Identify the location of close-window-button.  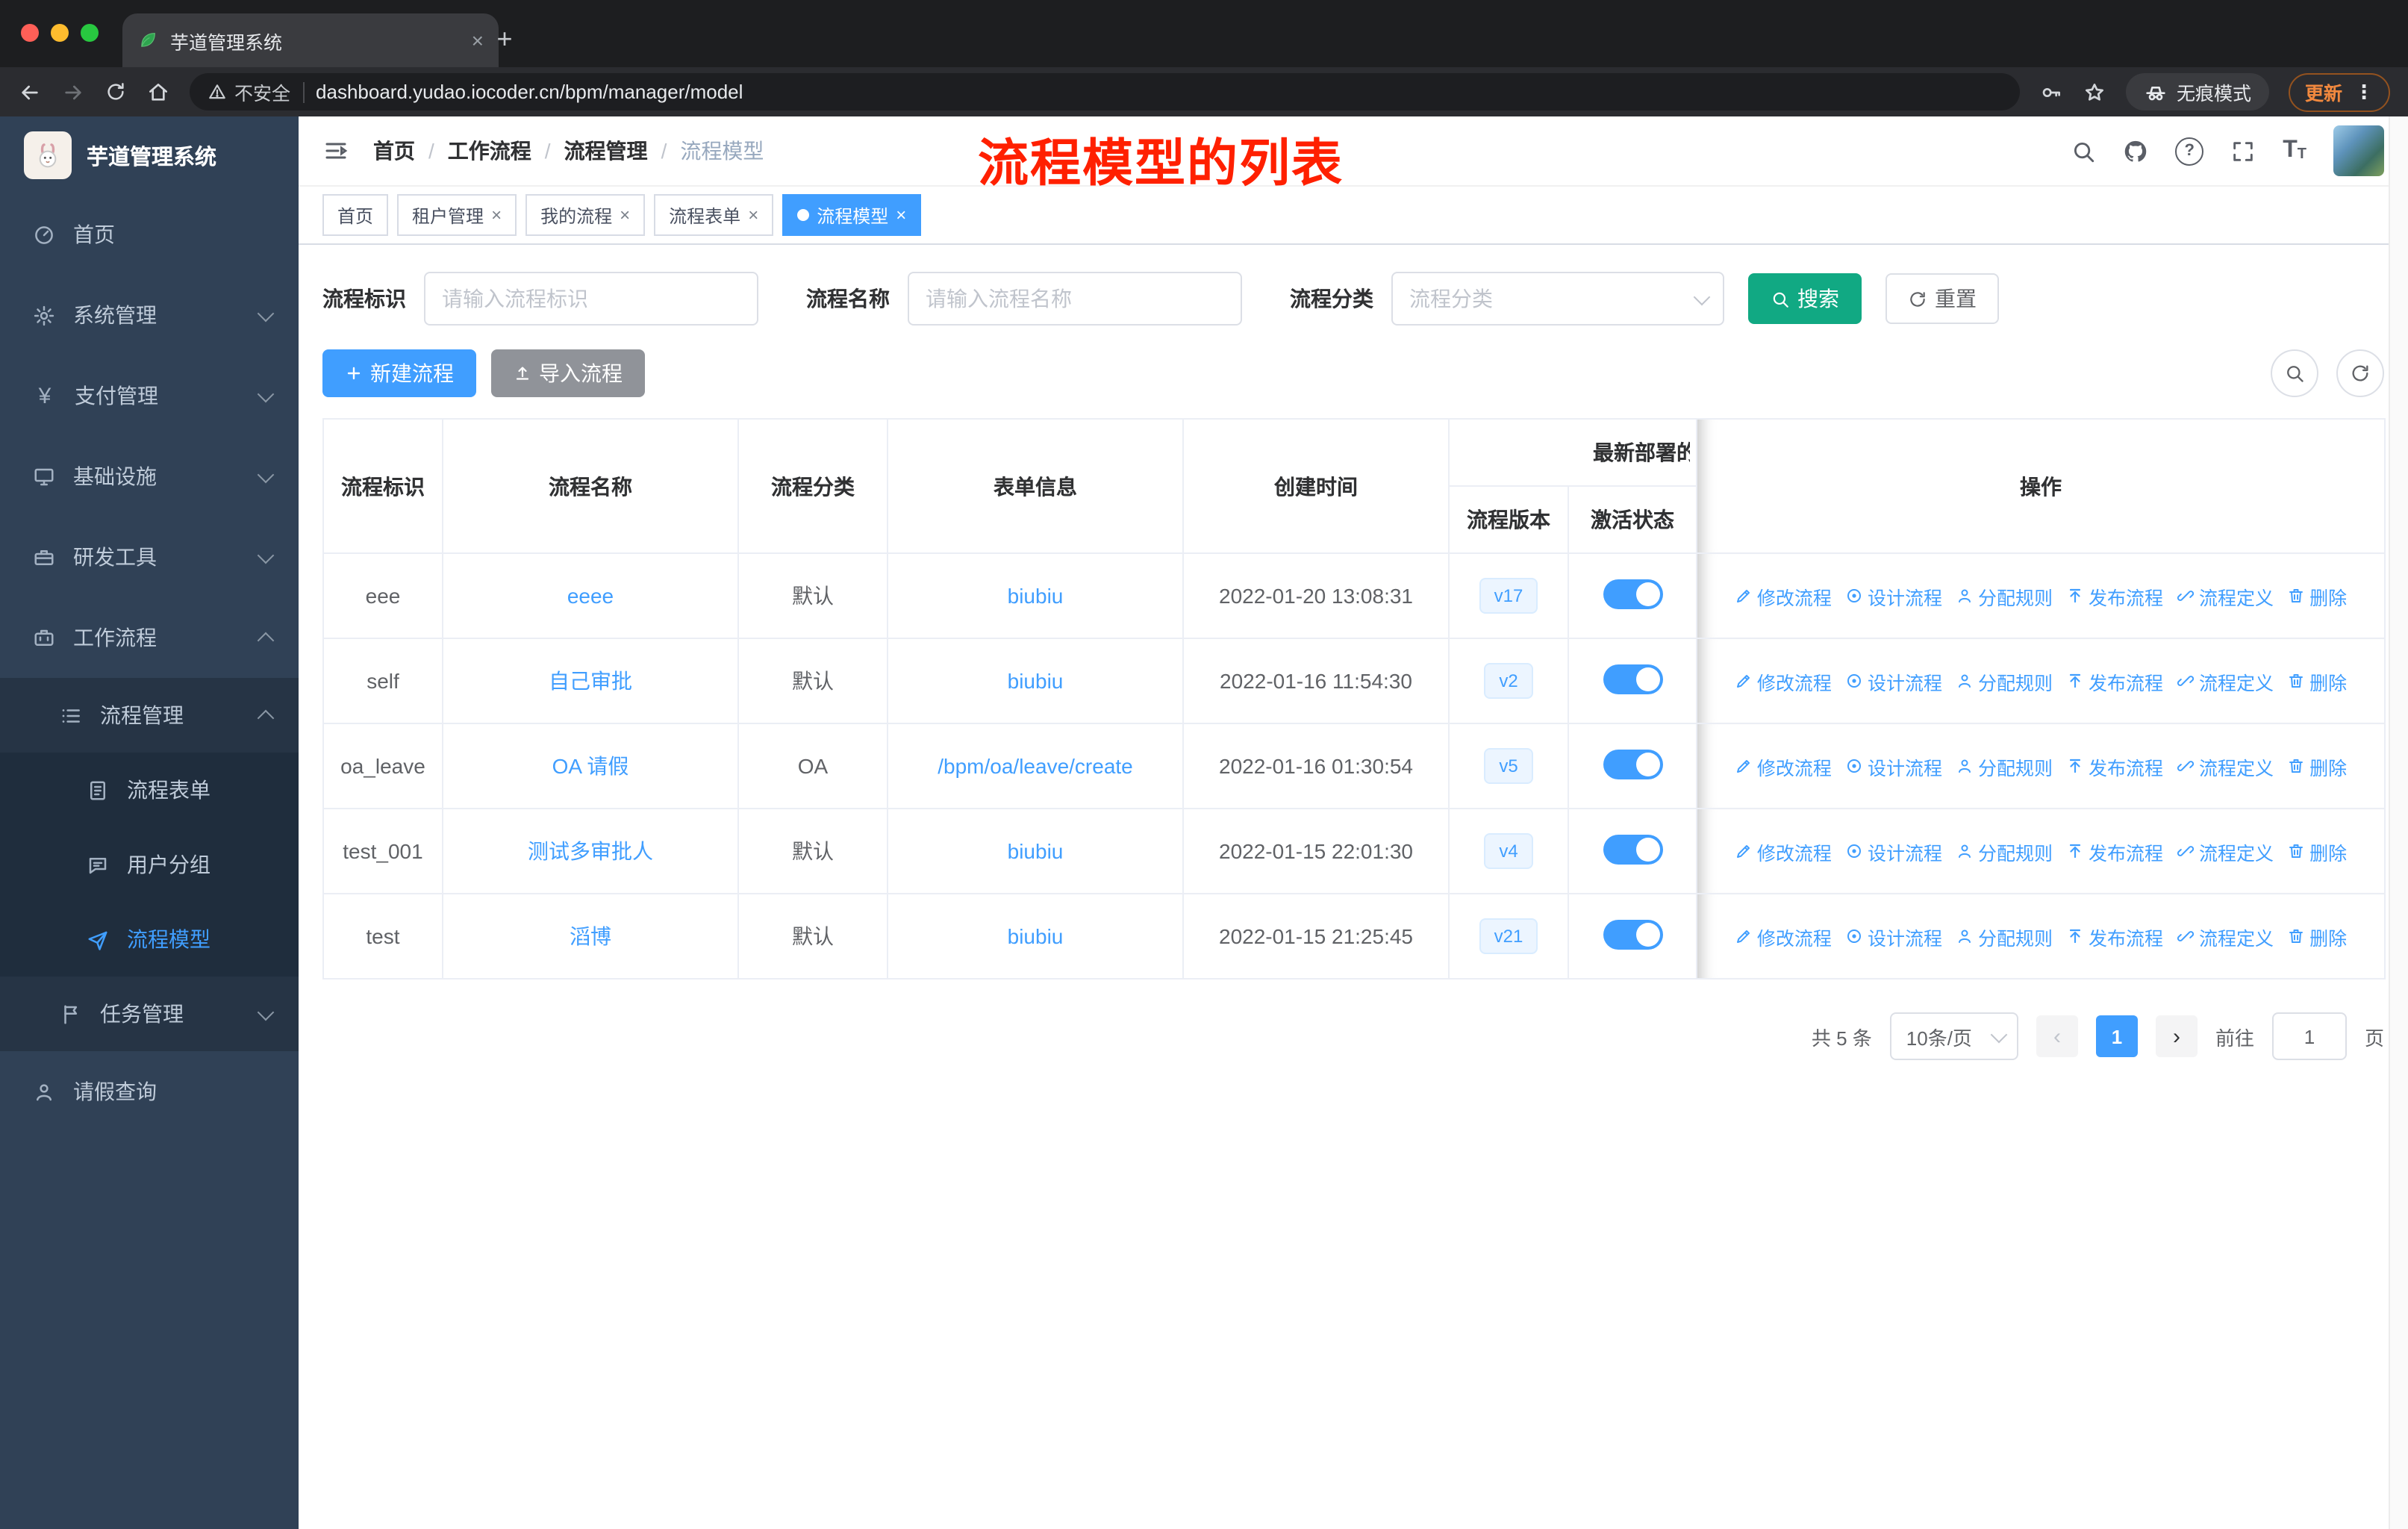
(30, 33).